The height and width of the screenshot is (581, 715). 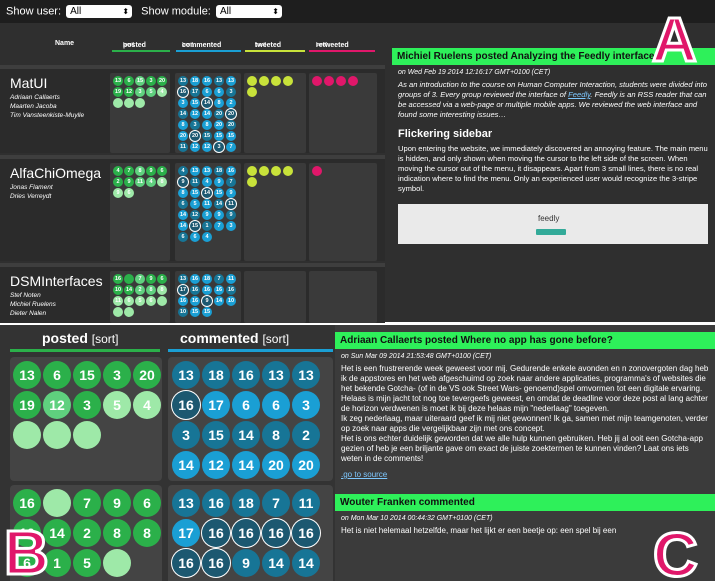 What do you see at coordinates (306, 435) in the screenshot?
I see `zoom-commented-dot: 2` at bounding box center [306, 435].